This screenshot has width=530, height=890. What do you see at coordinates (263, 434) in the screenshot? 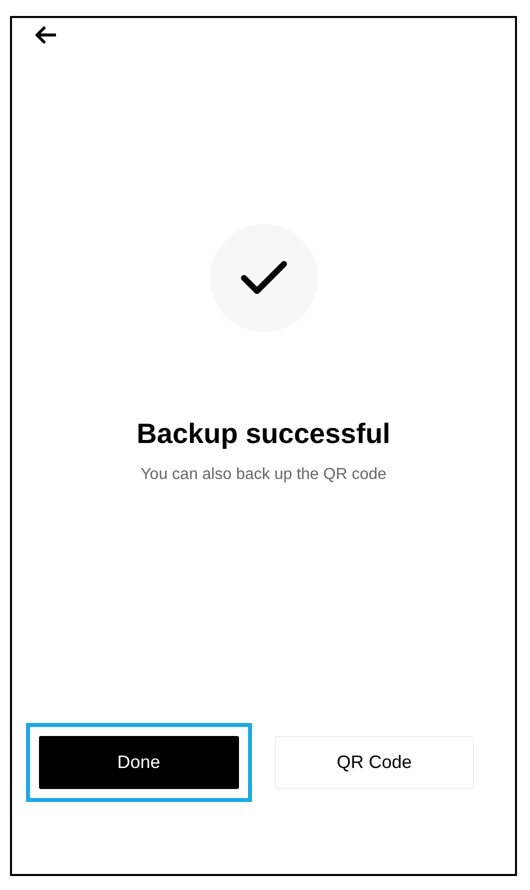
I see `title: Backup successful` at bounding box center [263, 434].